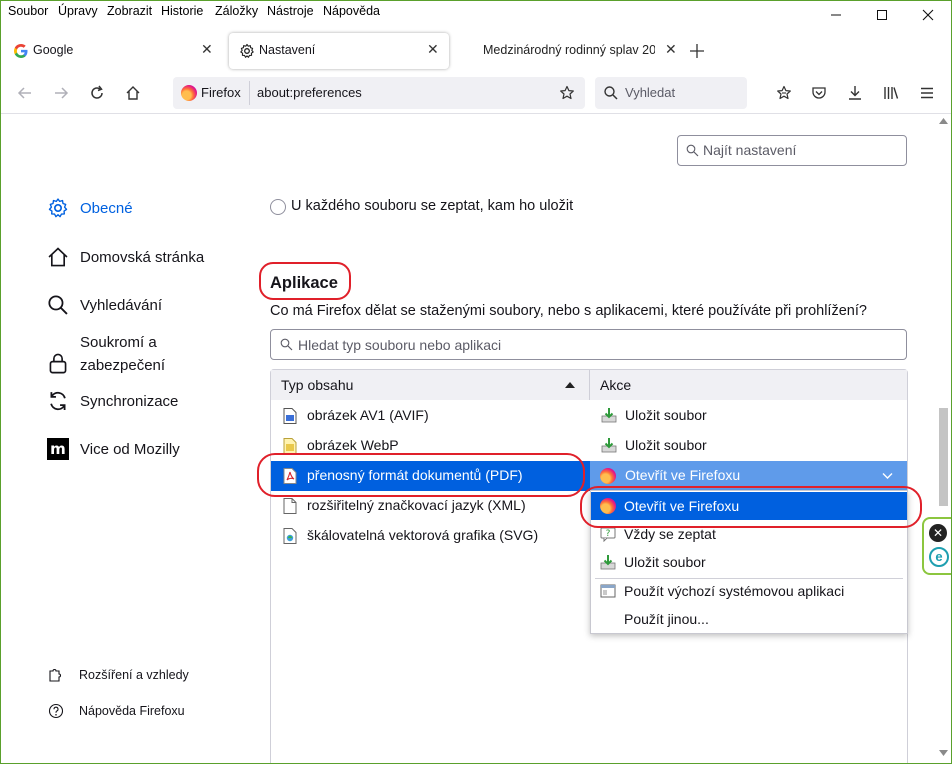  I want to click on menu-help: Nápověda, so click(351, 11).